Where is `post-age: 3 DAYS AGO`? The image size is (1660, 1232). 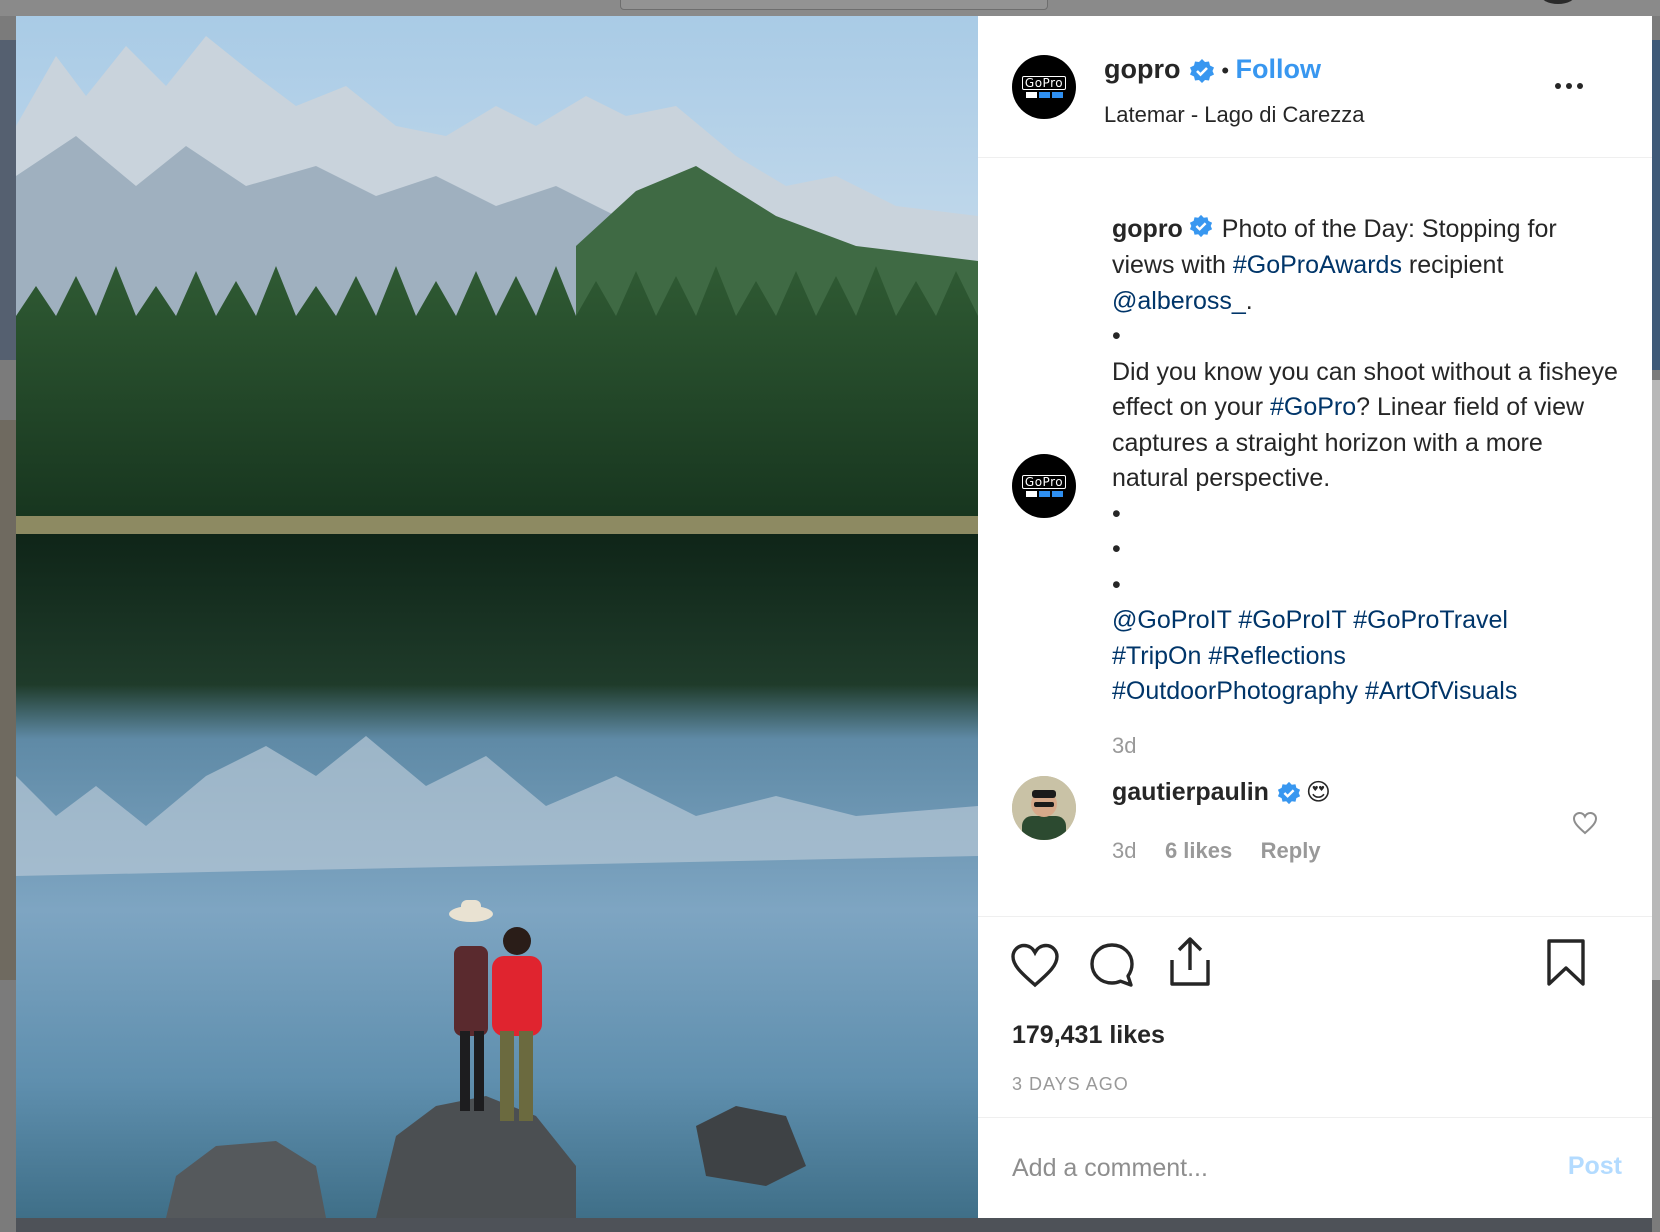 post-age: 3 DAYS AGO is located at coordinates (1070, 1084).